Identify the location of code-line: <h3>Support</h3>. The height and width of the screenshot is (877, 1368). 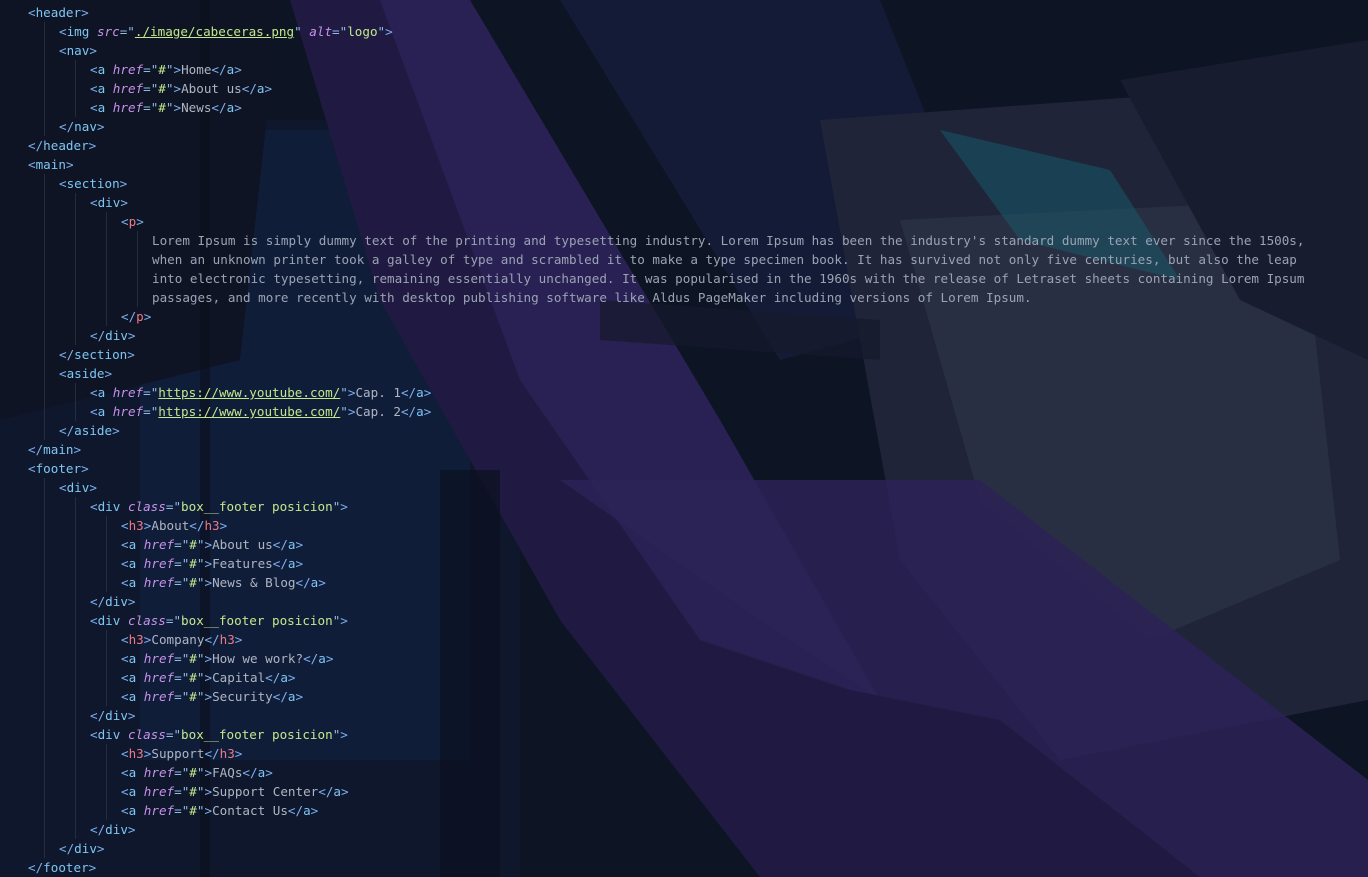
(181, 753).